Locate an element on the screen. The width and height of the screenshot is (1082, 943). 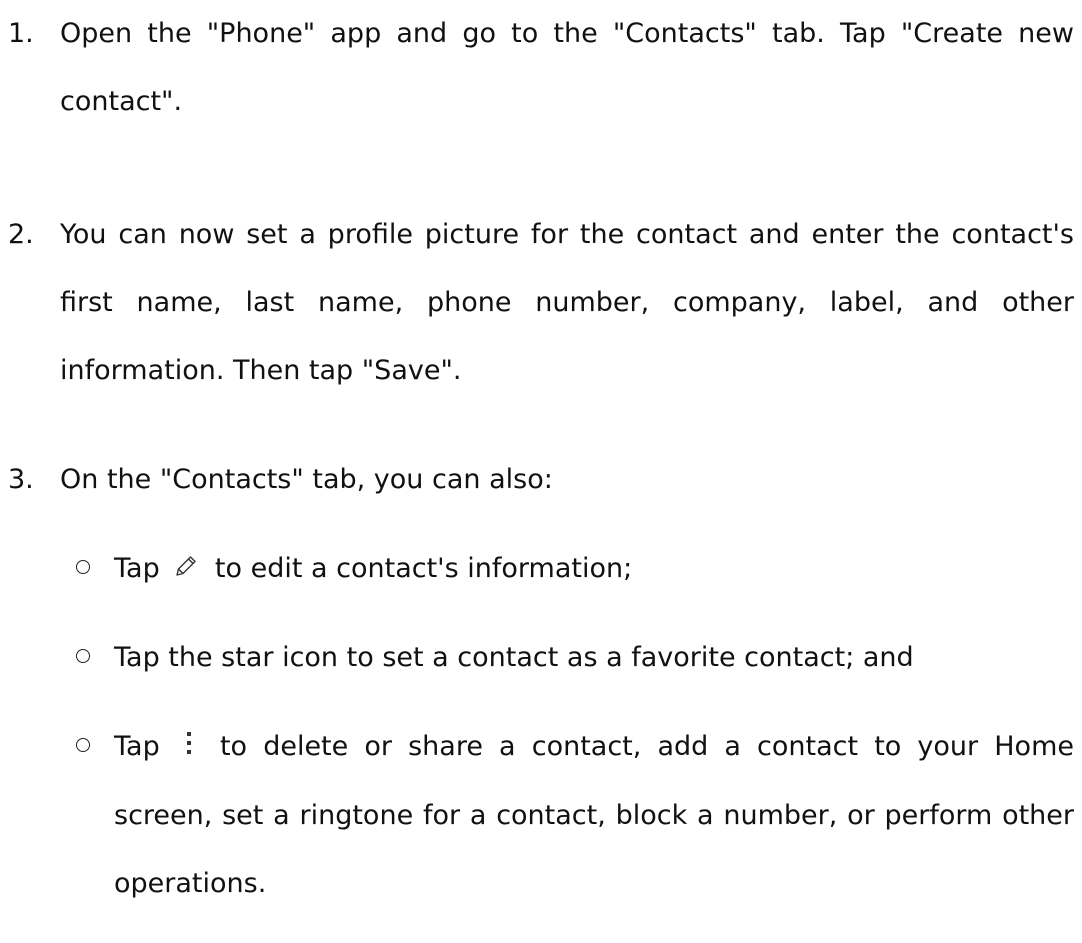
pencil-icon is located at coordinates (186, 570).